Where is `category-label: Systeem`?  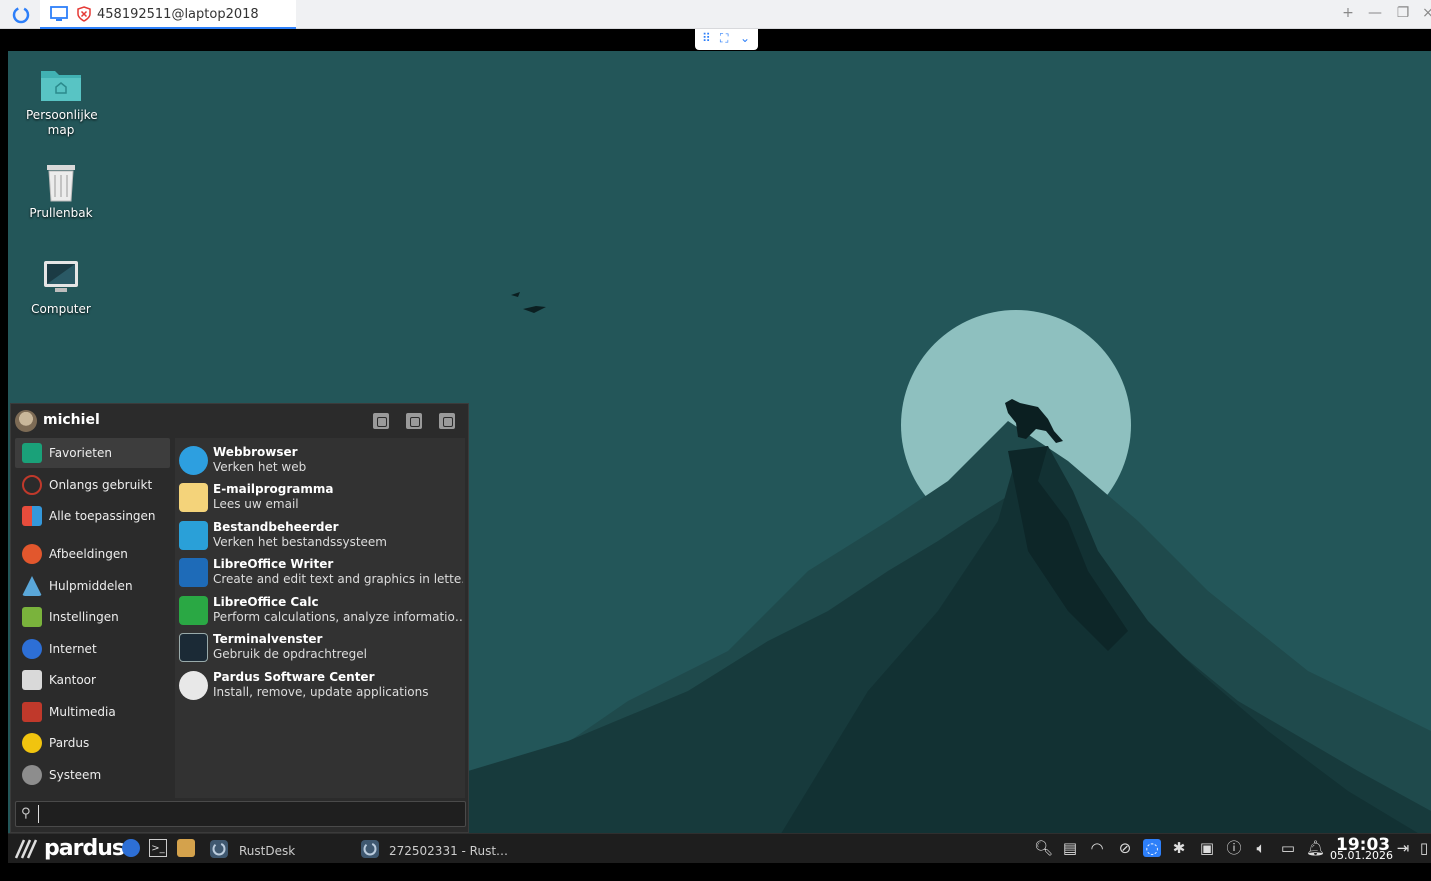 category-label: Systeem is located at coordinates (75, 775).